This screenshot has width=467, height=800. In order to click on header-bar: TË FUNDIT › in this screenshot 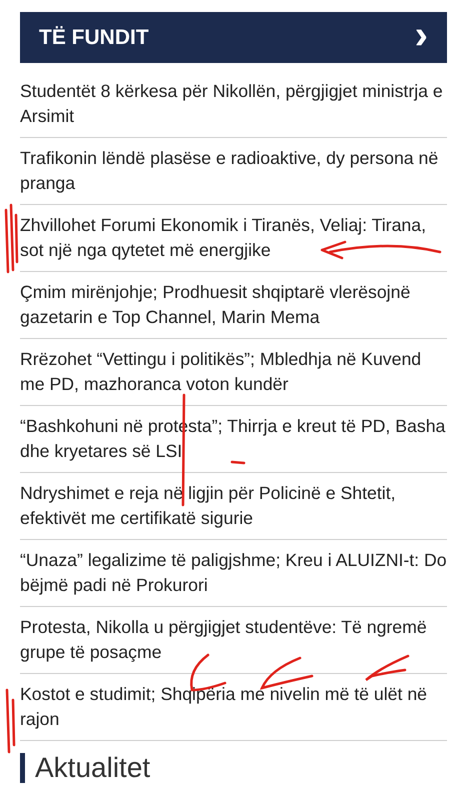, I will do `click(233, 37)`.